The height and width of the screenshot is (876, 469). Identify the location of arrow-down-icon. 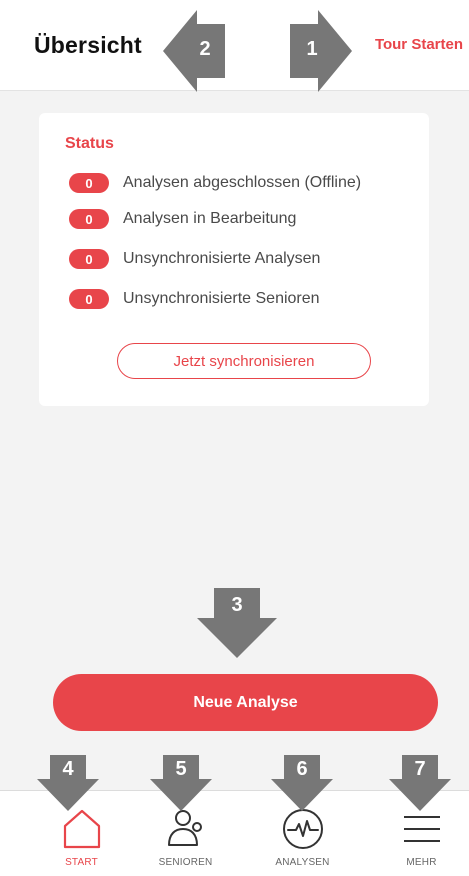
(237, 623).